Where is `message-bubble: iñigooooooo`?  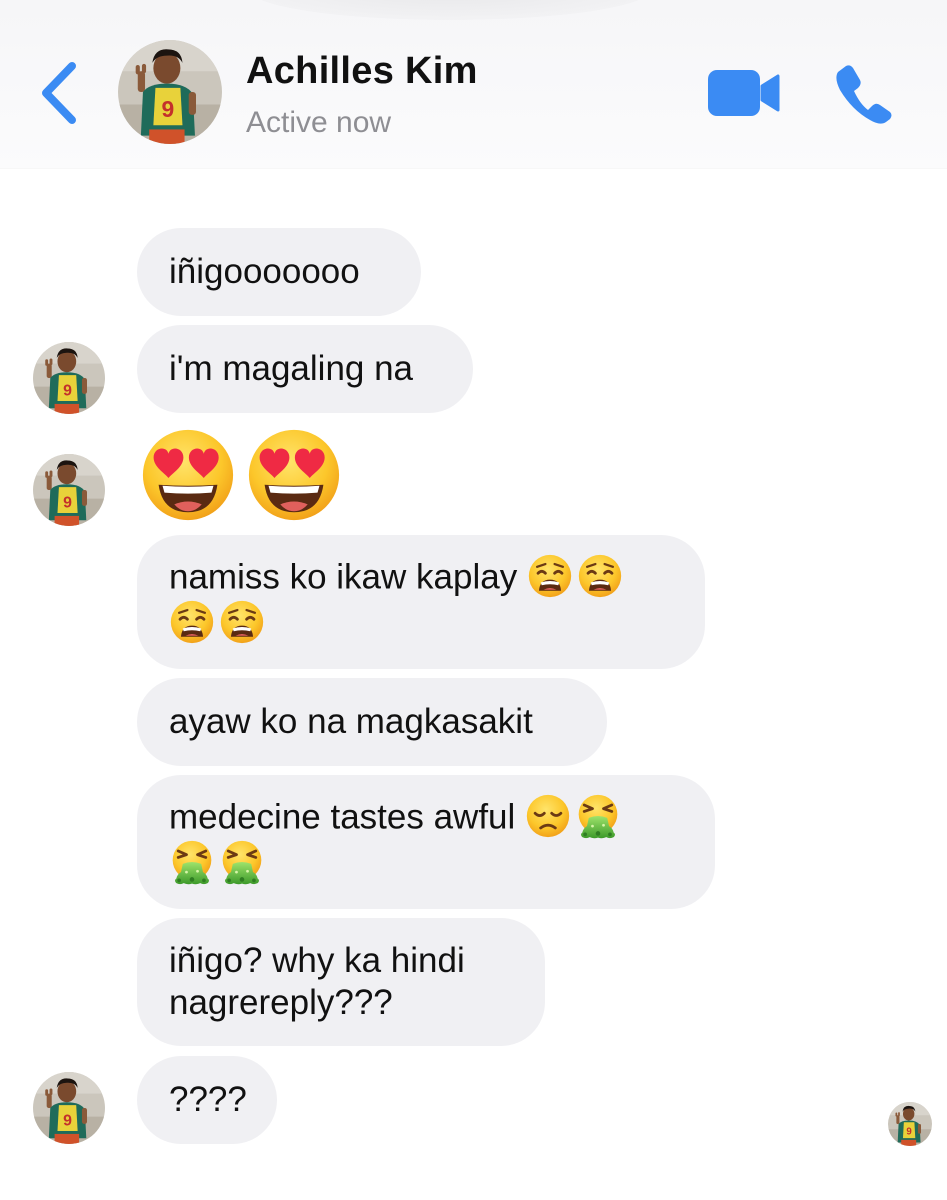
message-bubble: iñigooooooo is located at coordinates (279, 272).